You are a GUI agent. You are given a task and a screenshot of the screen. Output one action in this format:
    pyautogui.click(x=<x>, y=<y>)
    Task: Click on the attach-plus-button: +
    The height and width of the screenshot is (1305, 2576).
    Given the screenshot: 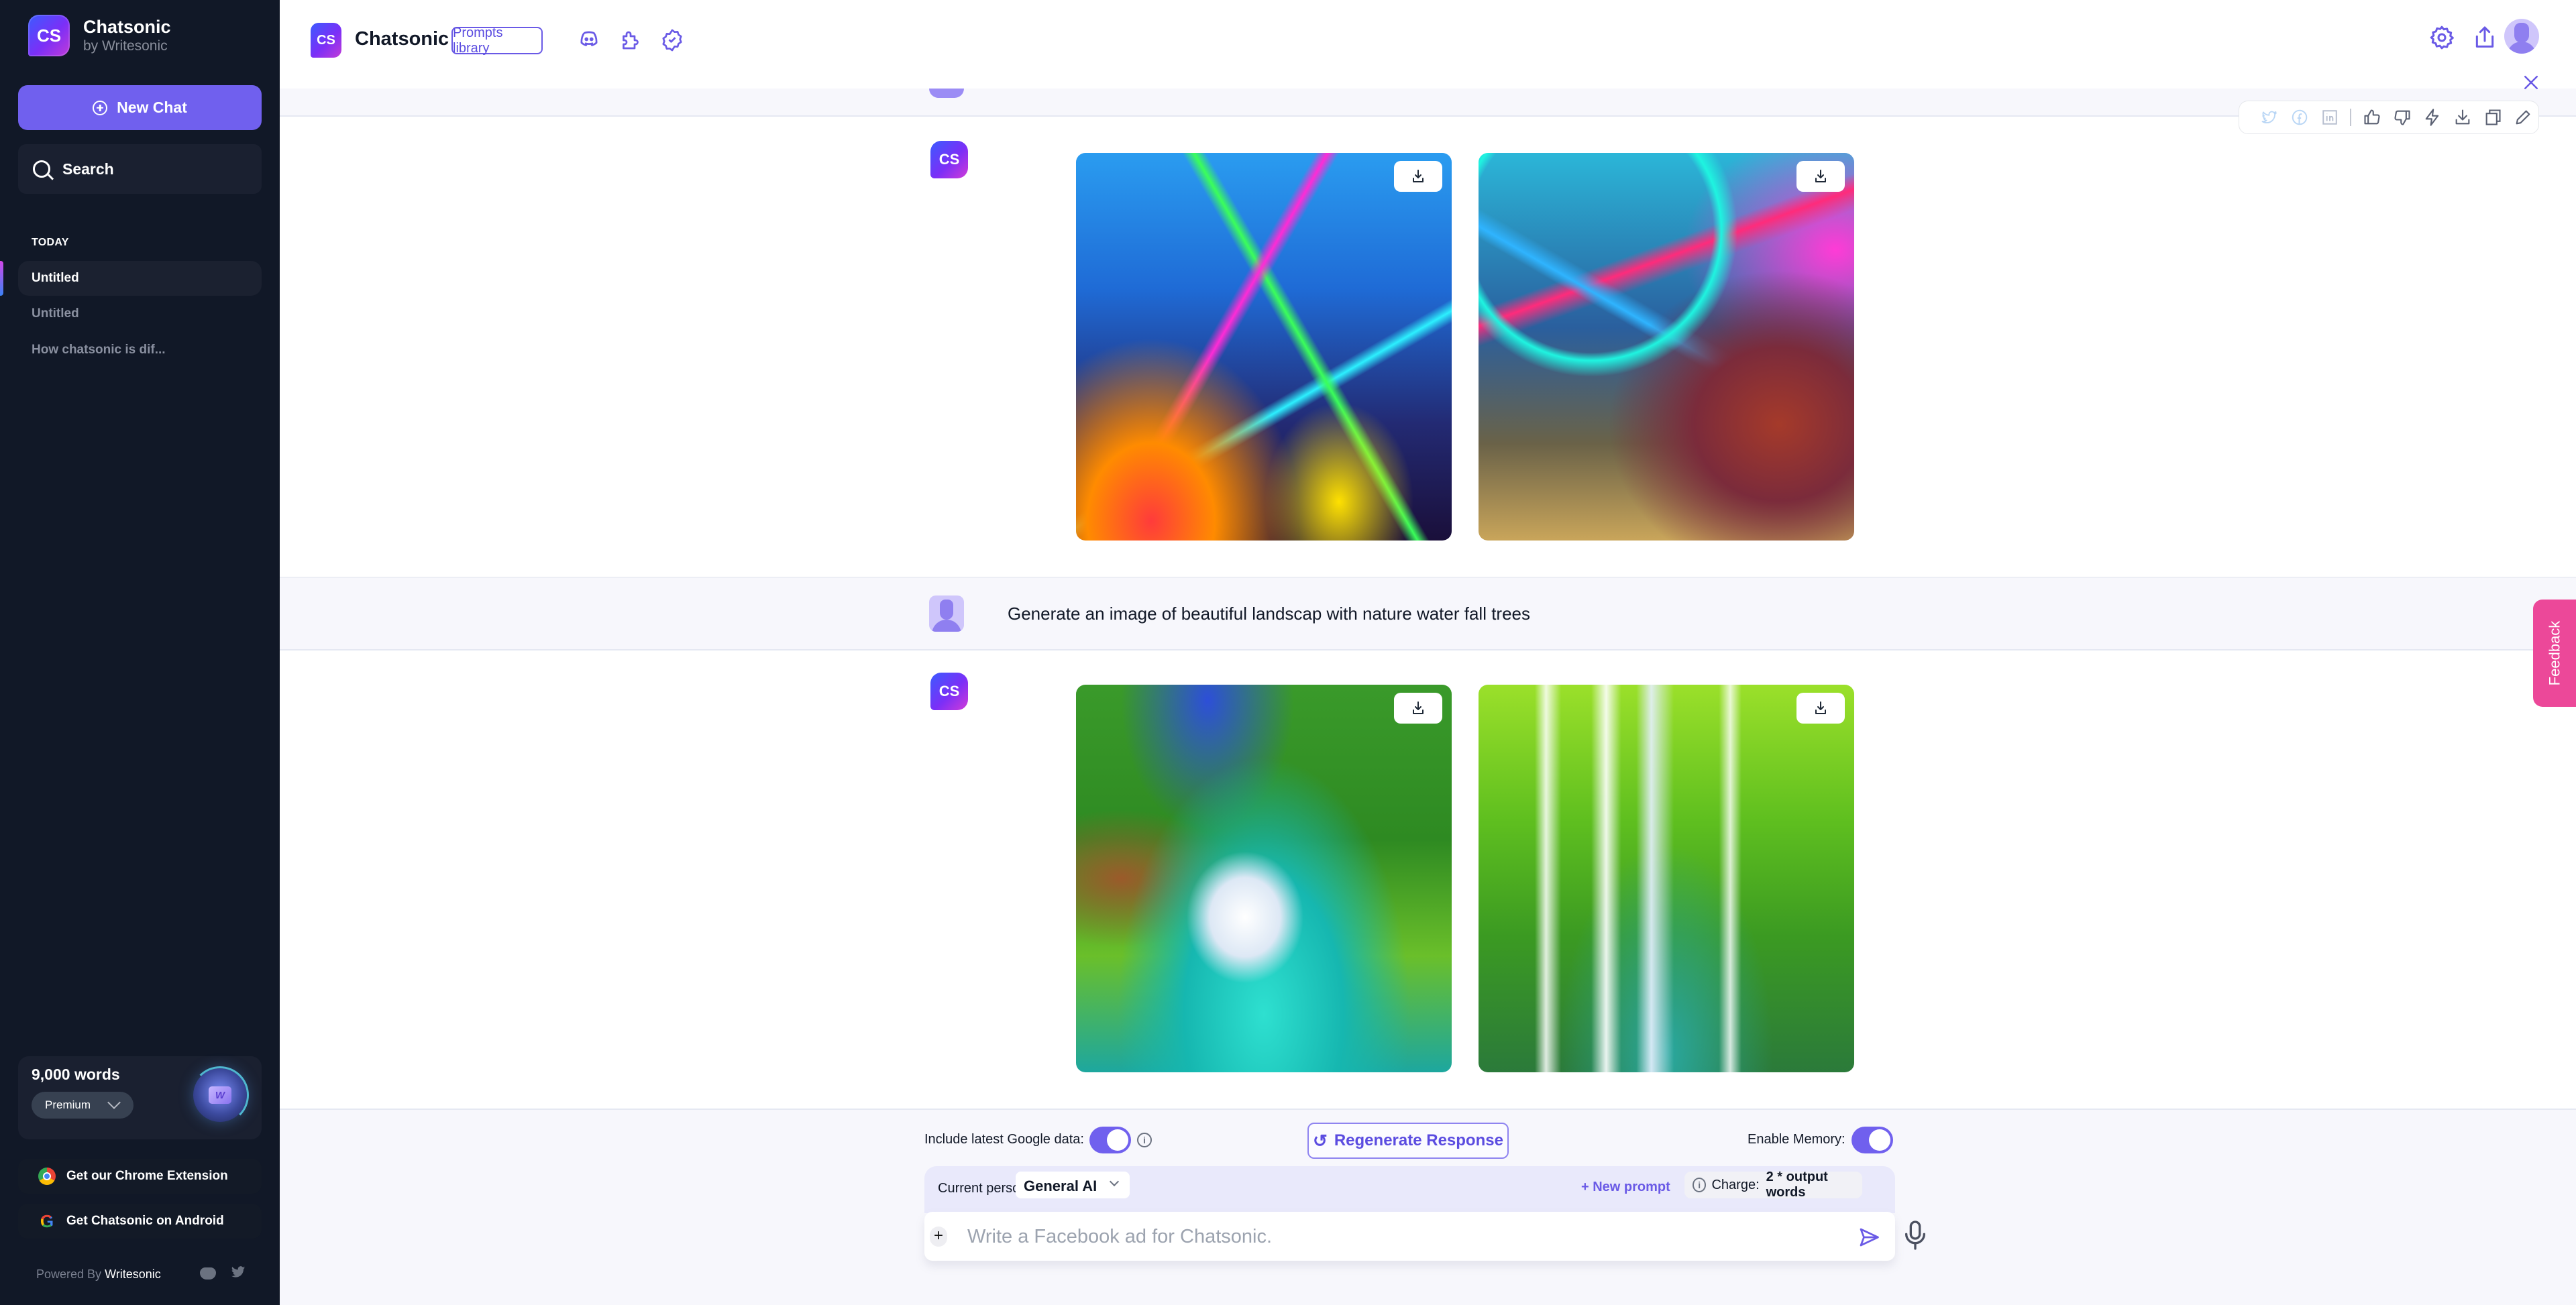 What is the action you would take?
    pyautogui.click(x=938, y=1237)
    